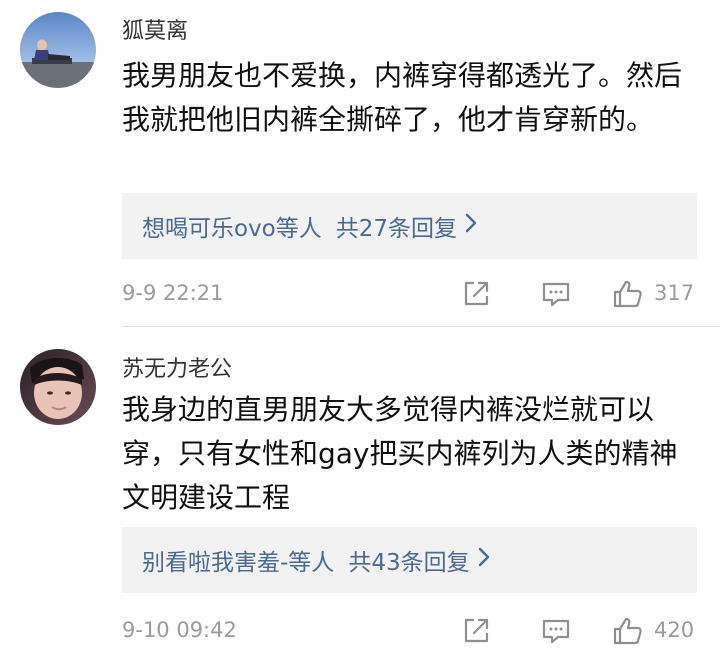 This screenshot has width=720, height=659. What do you see at coordinates (409, 563) in the screenshot?
I see `reply-count: 共43条回复` at bounding box center [409, 563].